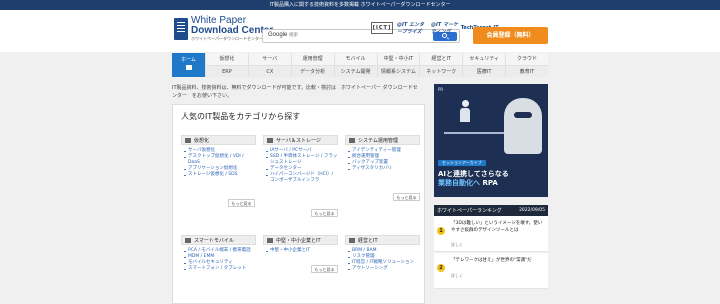  Describe the element at coordinates (214, 240) in the screenshot. I see `category-title: スマートモバイル` at that location.